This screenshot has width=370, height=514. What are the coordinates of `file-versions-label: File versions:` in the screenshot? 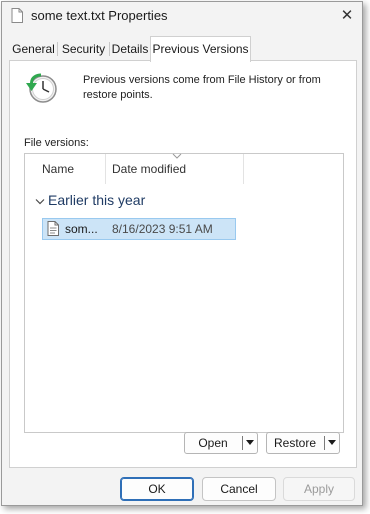 It's located at (56, 143).